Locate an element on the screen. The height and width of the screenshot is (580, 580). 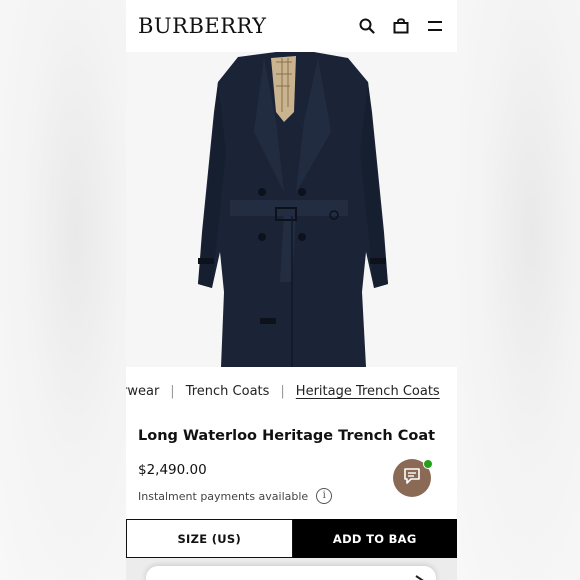
product-price: $2,490.00 is located at coordinates (172, 470).